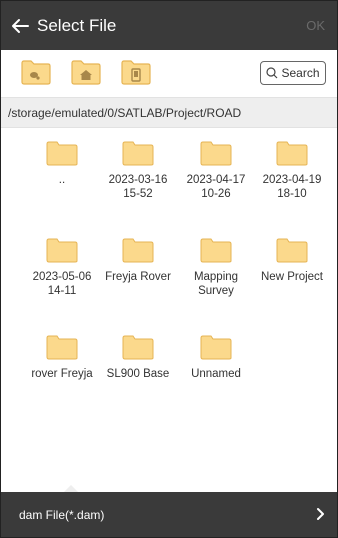 This screenshot has width=338, height=538. I want to click on file-label: 2023-04-19 18-10, so click(292, 187).